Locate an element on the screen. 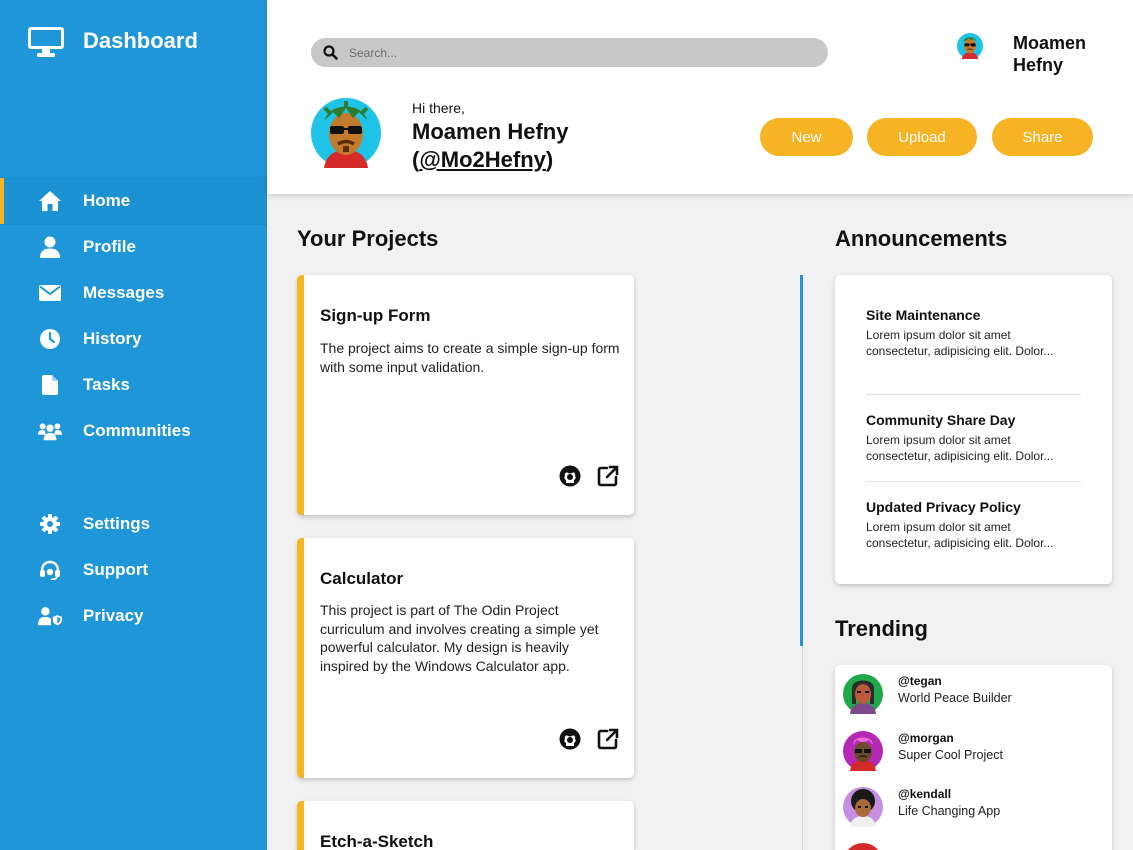 Image resolution: width=1133 pixels, height=850 pixels. sidebar-item-messages: Messages is located at coordinates (133, 293).